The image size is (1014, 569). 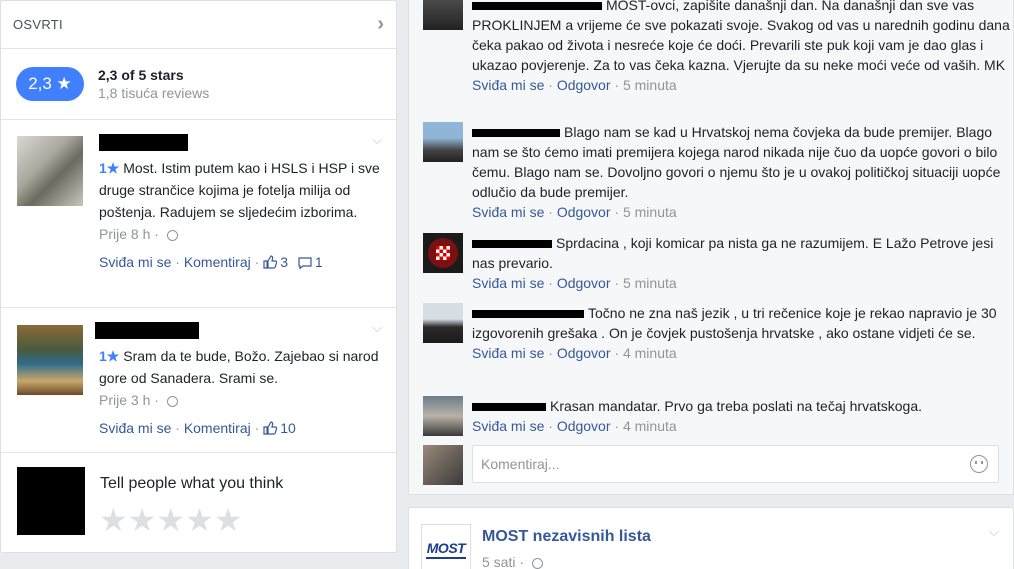 I want to click on like-count: 3, so click(x=284, y=262).